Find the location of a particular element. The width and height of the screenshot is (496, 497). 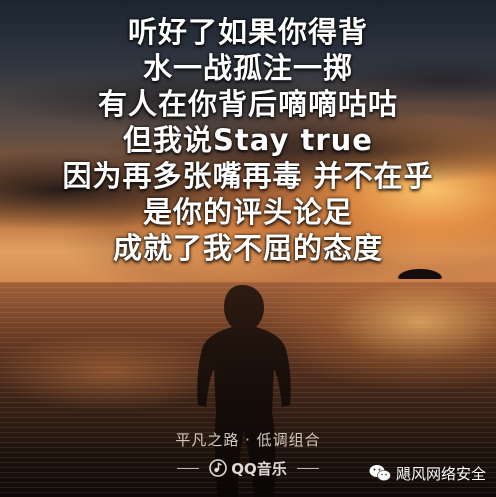

wechat-watermark: 飓风网络安全 is located at coordinates (427, 473).